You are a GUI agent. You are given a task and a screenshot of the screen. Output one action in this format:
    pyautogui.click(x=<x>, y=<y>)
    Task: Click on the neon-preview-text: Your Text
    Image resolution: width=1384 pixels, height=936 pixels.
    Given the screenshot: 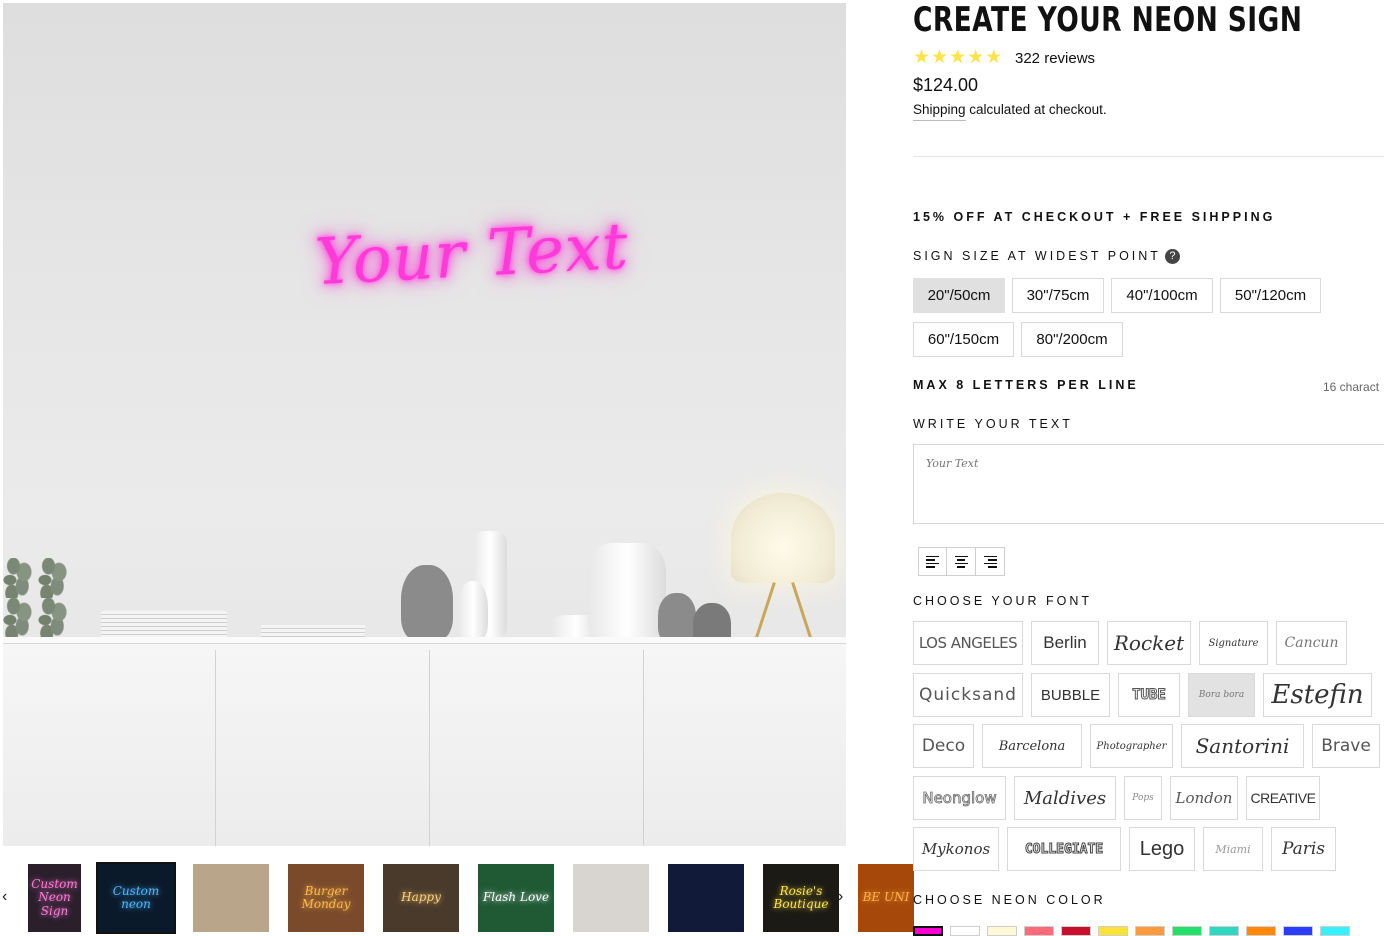 What is the action you would take?
    pyautogui.click(x=472, y=255)
    